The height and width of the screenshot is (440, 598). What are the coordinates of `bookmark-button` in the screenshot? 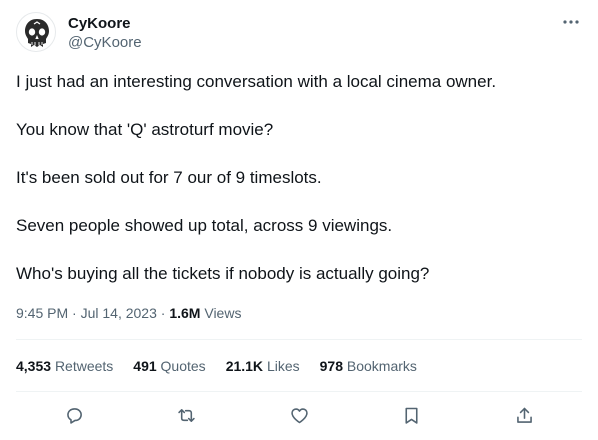 It's located at (411, 415).